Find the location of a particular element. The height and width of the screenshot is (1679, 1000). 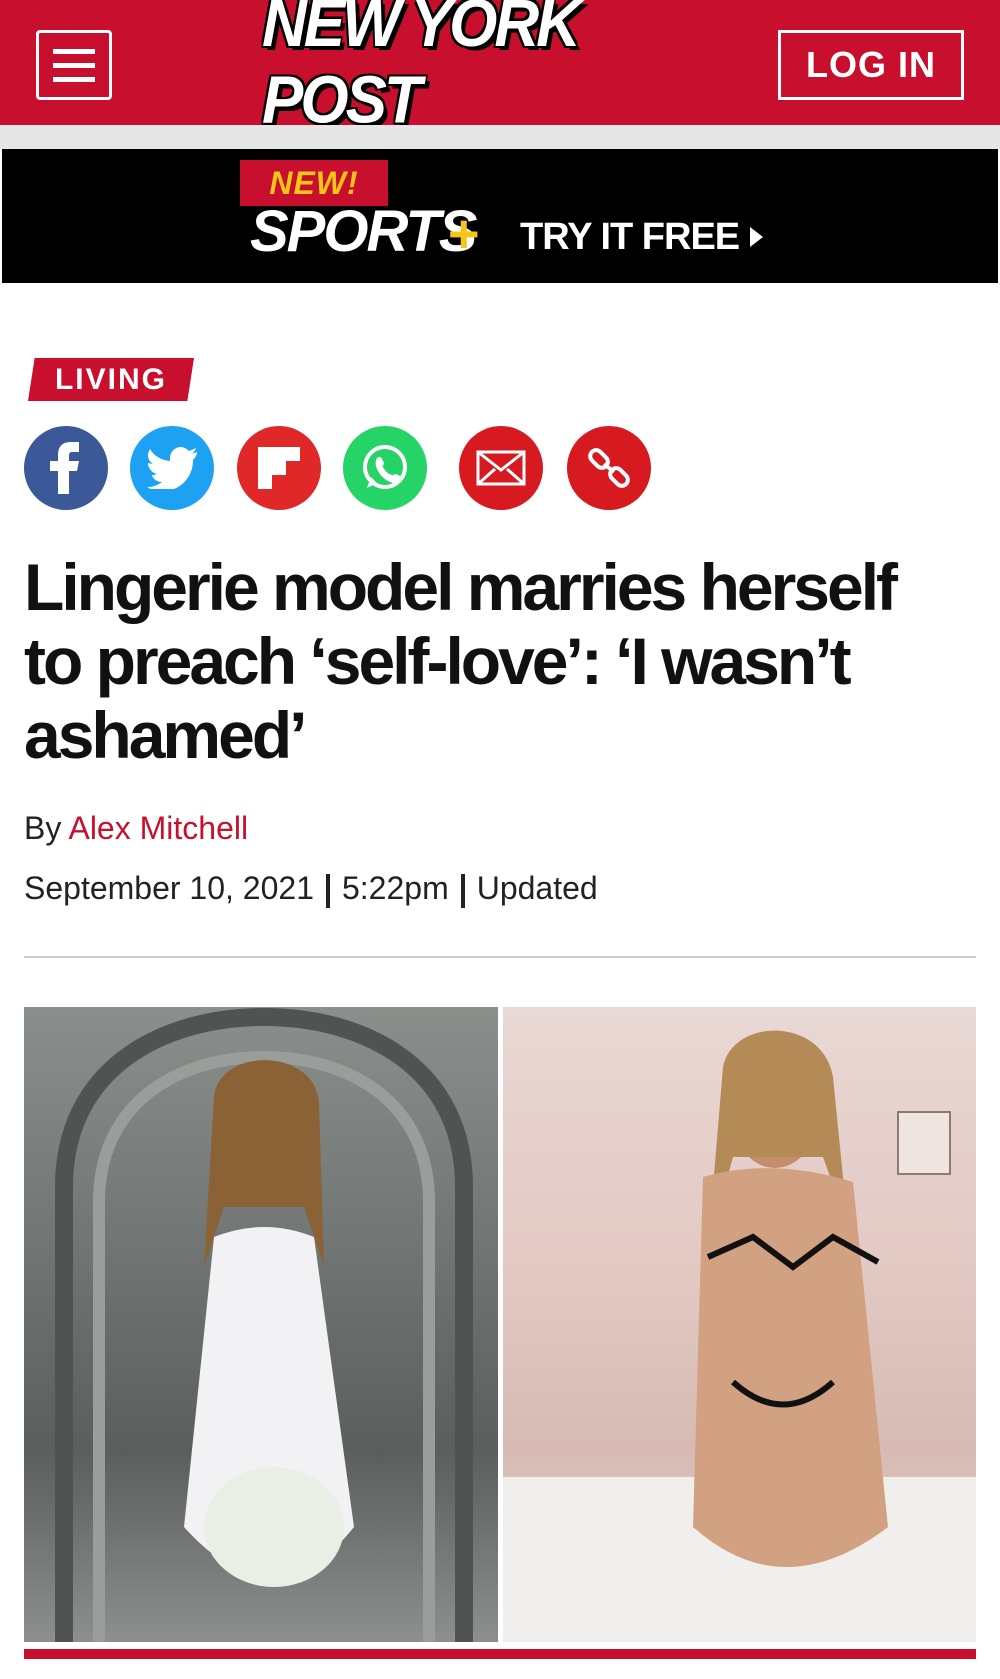

email-icon is located at coordinates (501, 468).